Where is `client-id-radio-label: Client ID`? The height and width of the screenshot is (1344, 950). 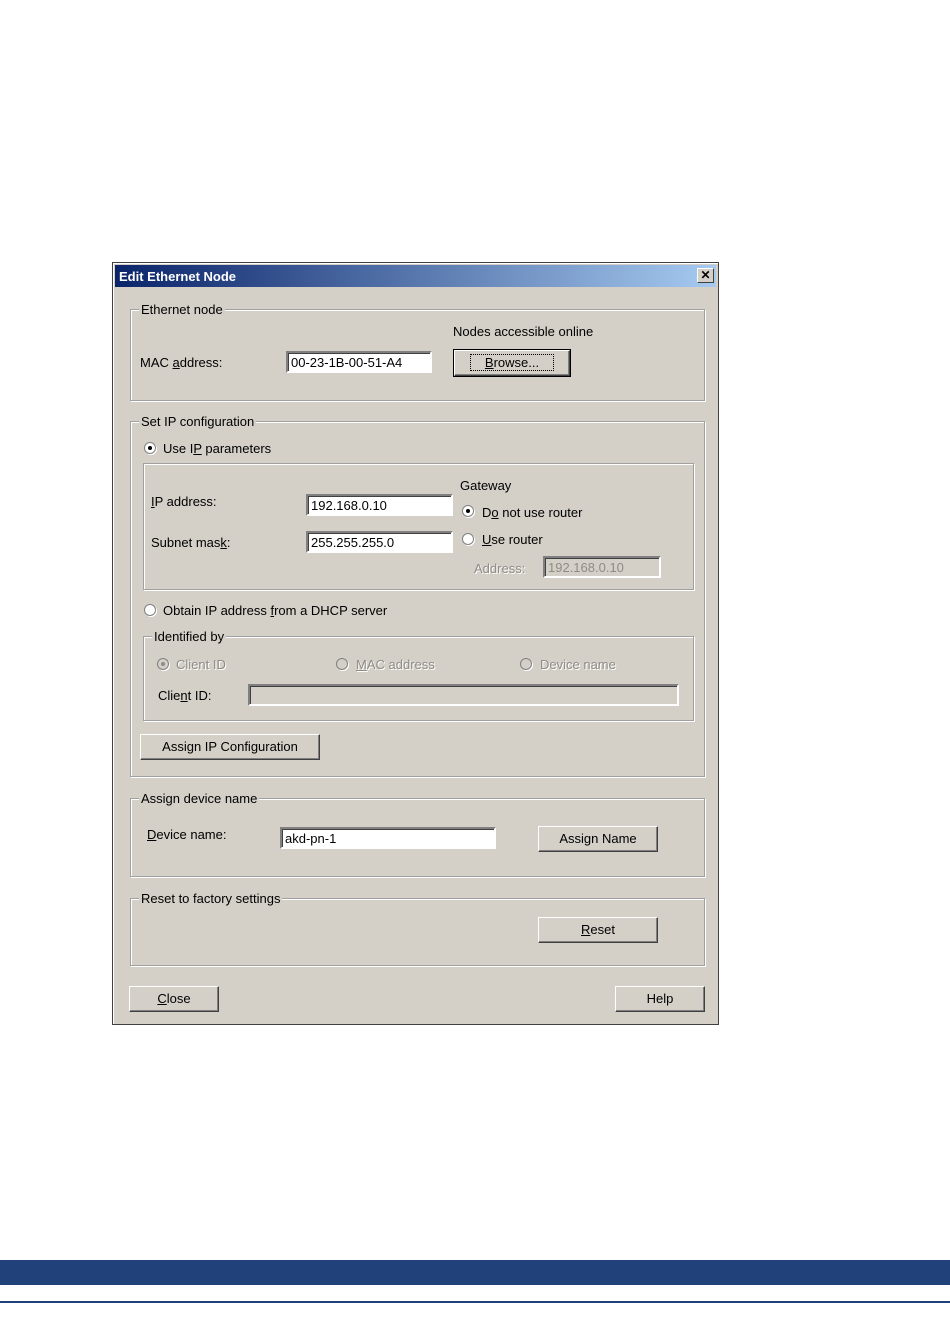 client-id-radio-label: Client ID is located at coordinates (201, 664).